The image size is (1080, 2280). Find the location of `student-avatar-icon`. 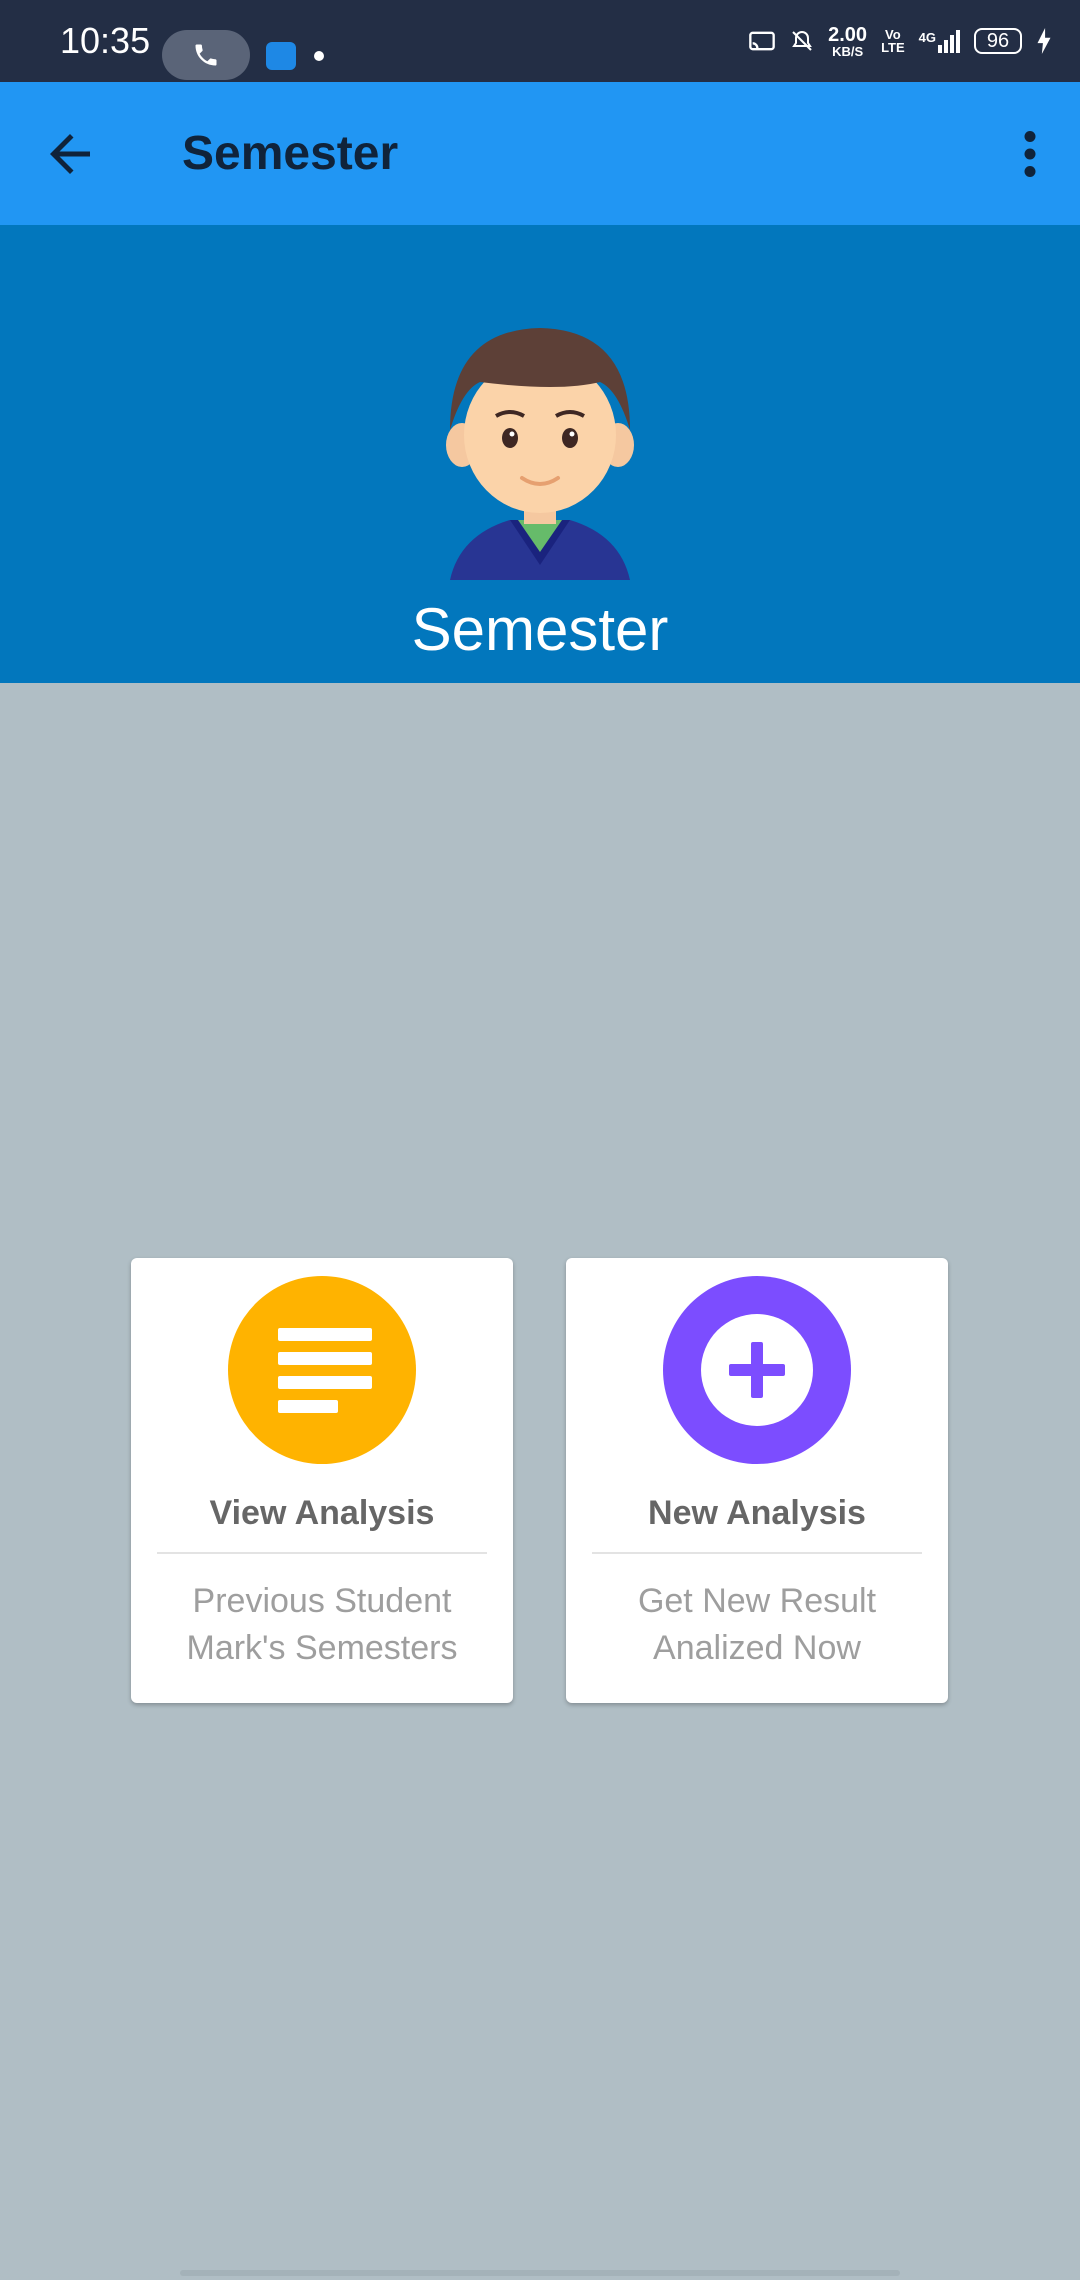

student-avatar-icon is located at coordinates (540, 454).